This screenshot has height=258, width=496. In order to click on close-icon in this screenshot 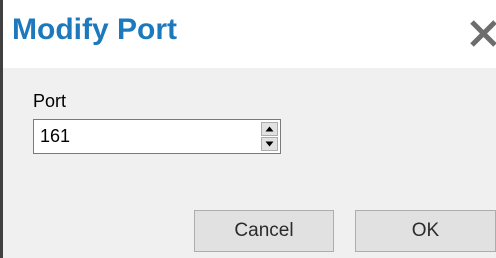, I will do `click(483, 33)`.